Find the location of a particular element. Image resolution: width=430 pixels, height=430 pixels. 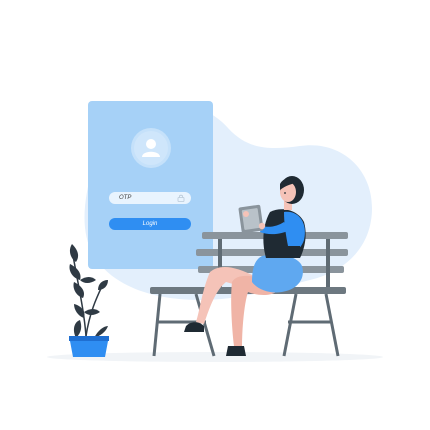

belt is located at coordinates (286, 248).